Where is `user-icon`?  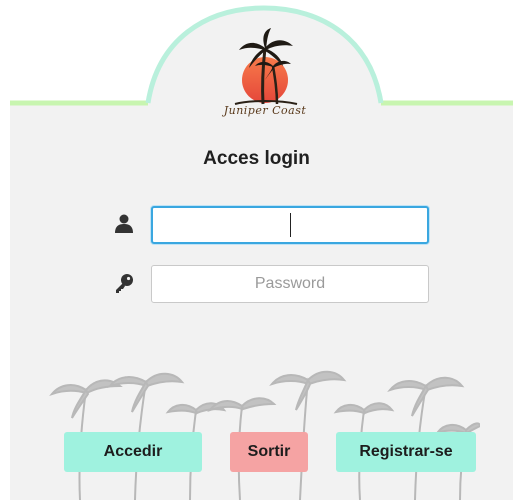
user-icon is located at coordinates (124, 223).